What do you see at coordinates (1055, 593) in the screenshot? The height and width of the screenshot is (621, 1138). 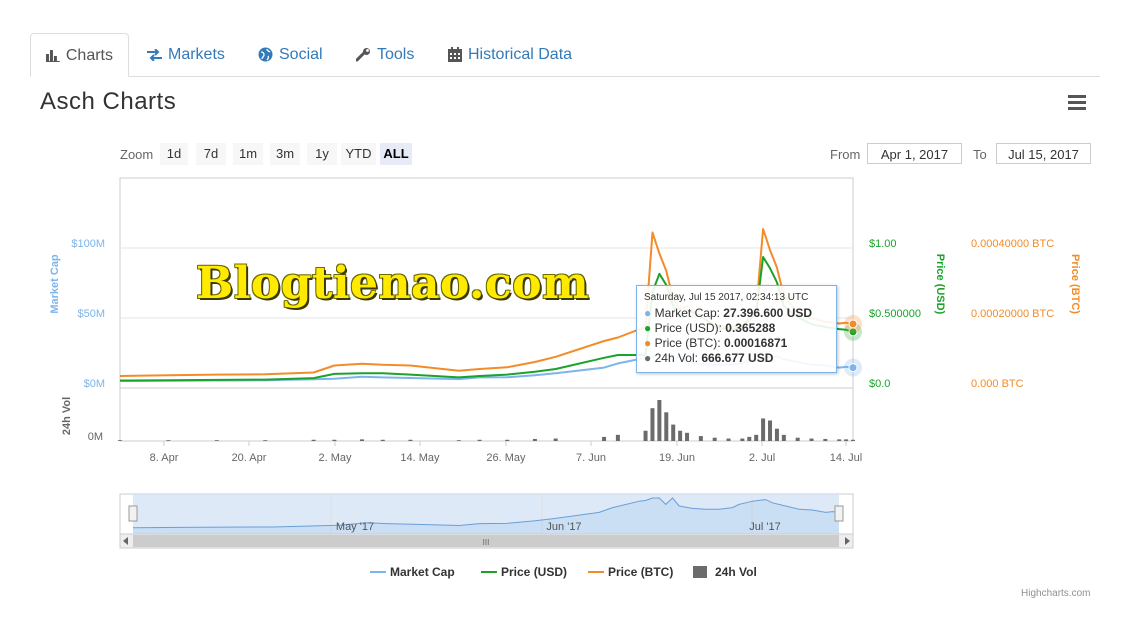 I see `highcharts-credit: Highcharts.com` at bounding box center [1055, 593].